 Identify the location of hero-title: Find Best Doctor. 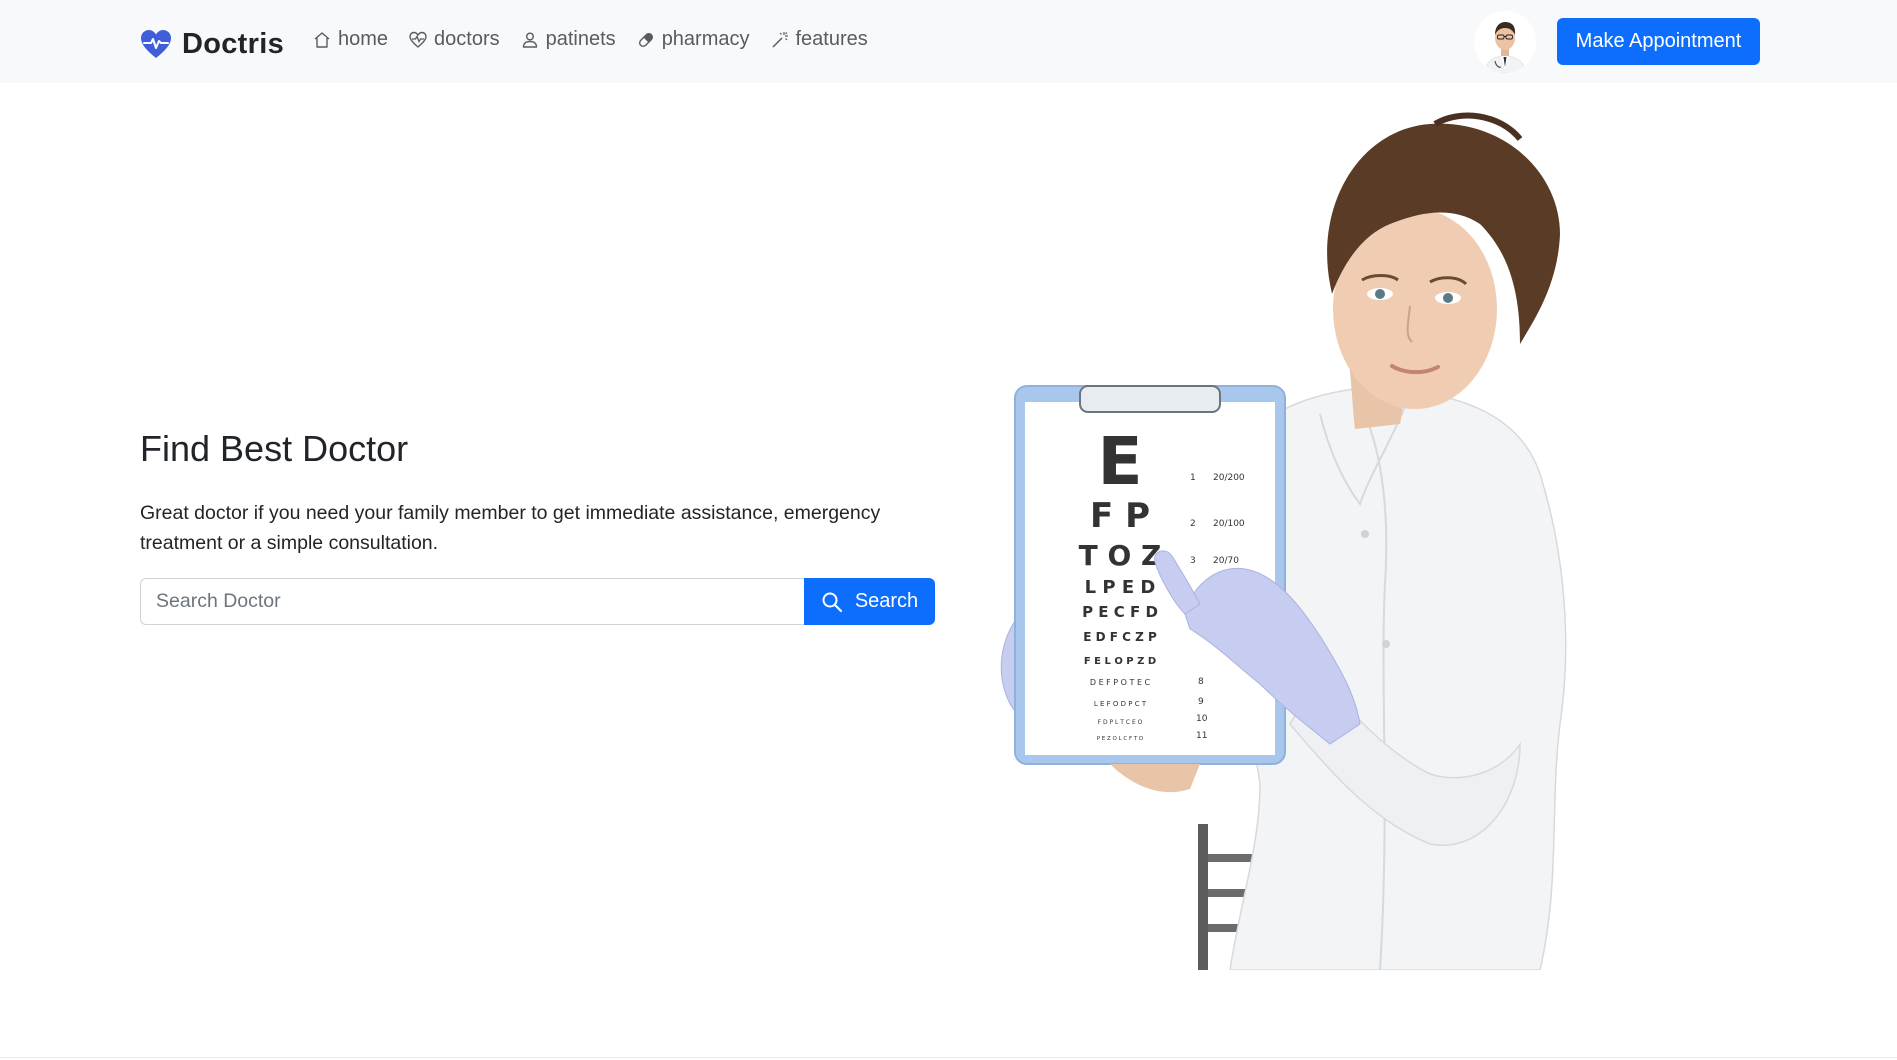
(274, 448).